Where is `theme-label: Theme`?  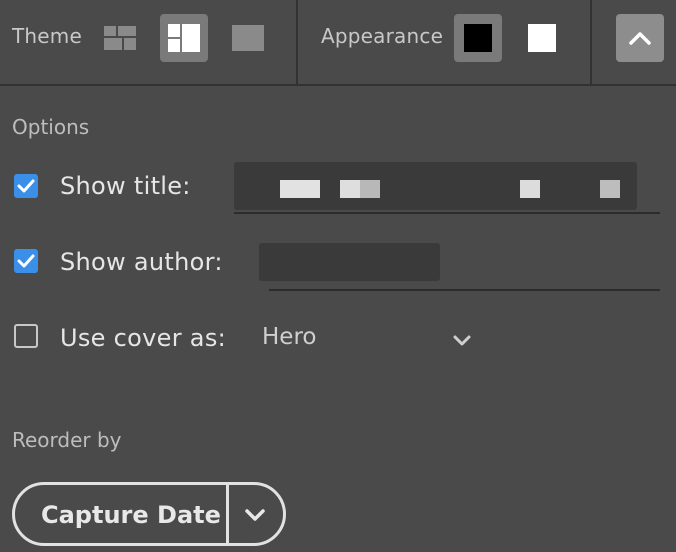 theme-label: Theme is located at coordinates (47, 36).